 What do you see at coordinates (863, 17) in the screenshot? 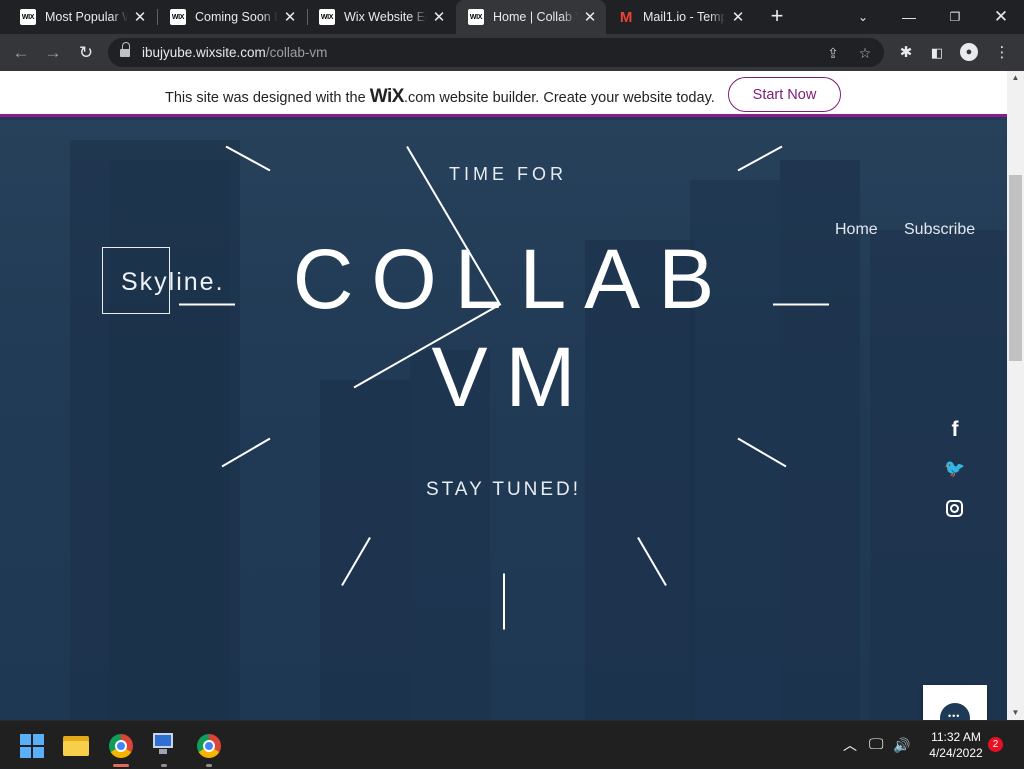
I see `tab-search-icon: ⌄` at bounding box center [863, 17].